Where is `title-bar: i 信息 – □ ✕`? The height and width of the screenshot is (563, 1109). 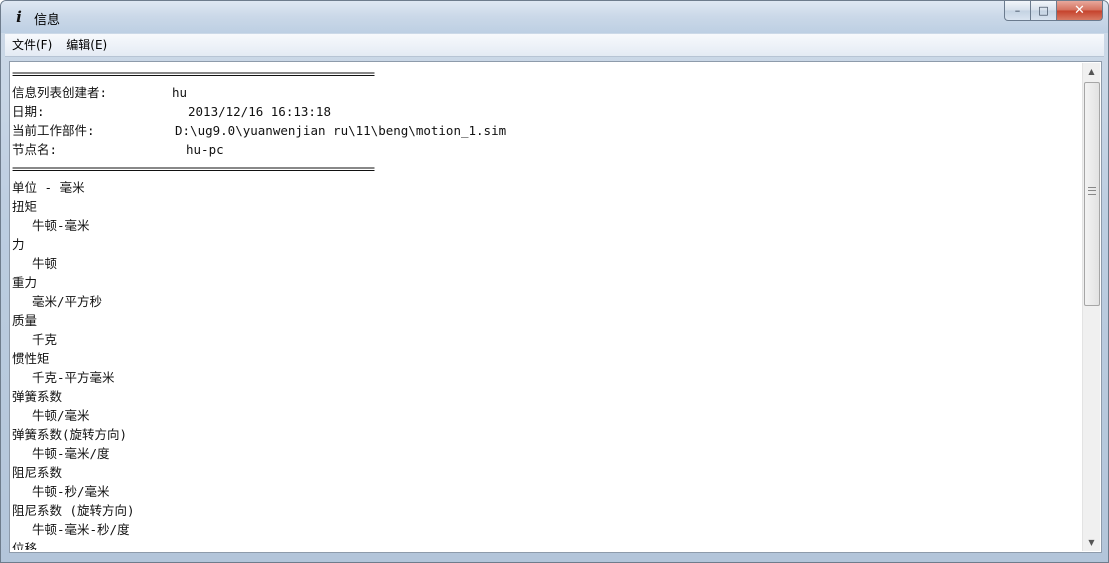 title-bar: i 信息 – □ ✕ is located at coordinates (554, 17).